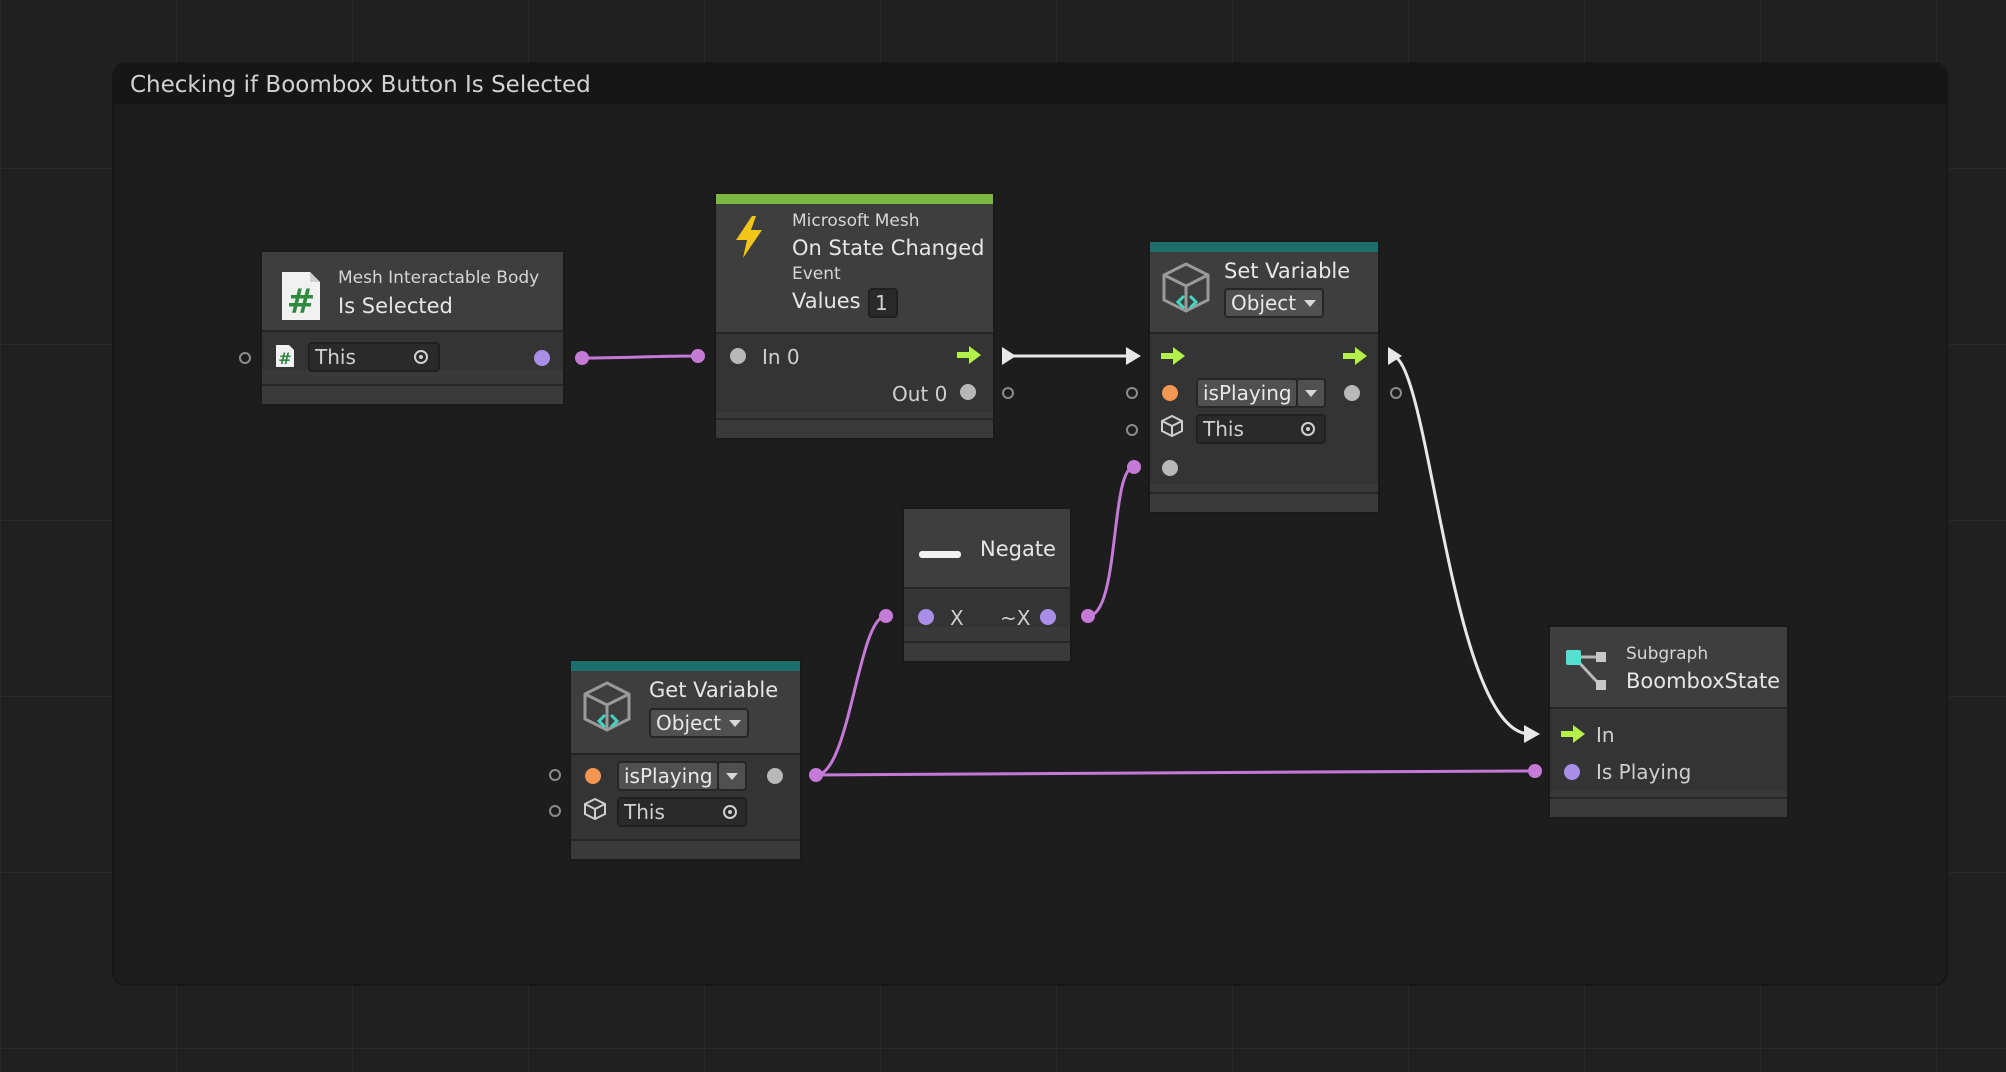 The image size is (2006, 1072). I want to click on node-title: BoomboxState, so click(1703, 681).